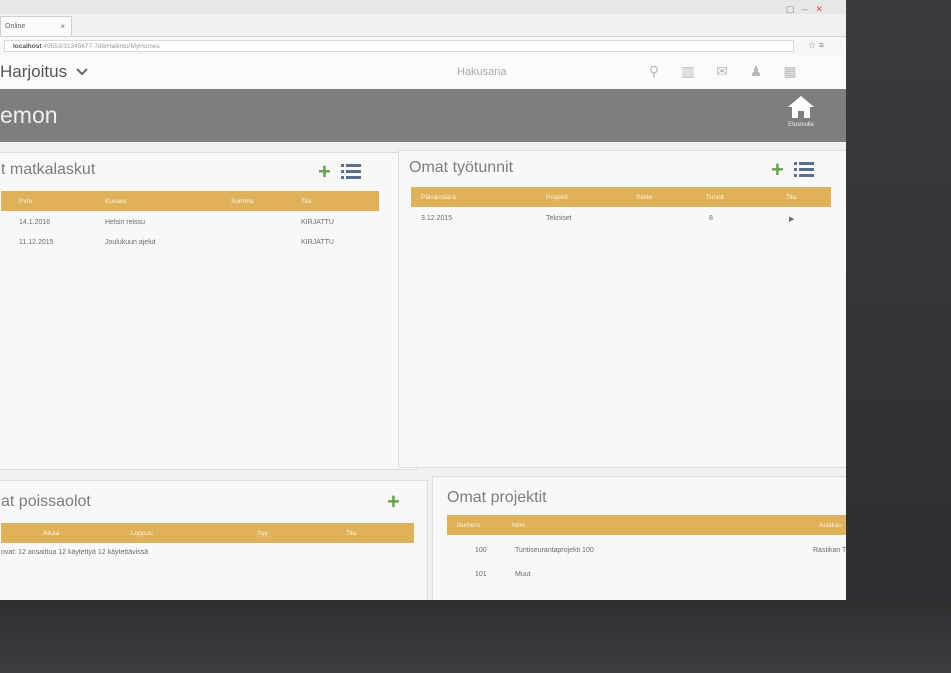 Image resolution: width=951 pixels, height=673 pixels. I want to click on bookmark-star-icon: ☆ ≡, so click(816, 45).